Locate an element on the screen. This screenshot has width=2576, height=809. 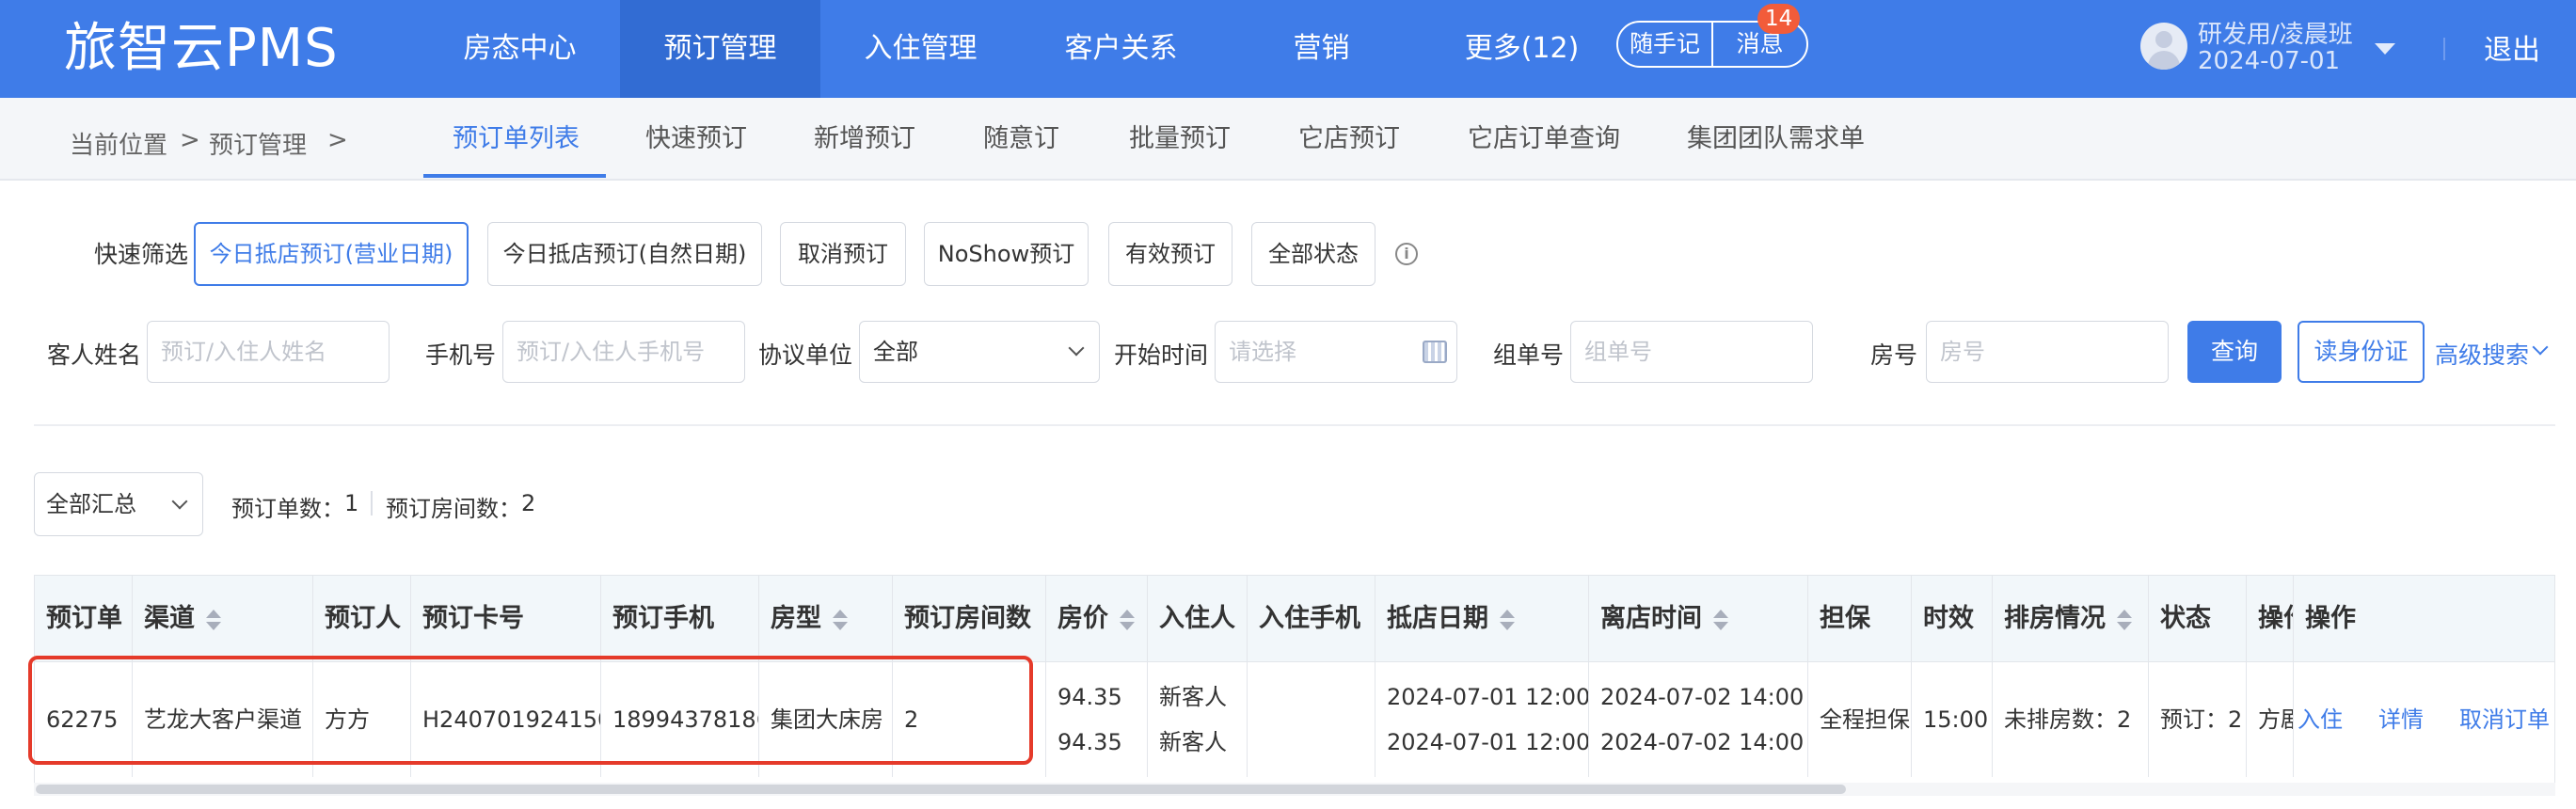
summary-separator is located at coordinates (372, 503).